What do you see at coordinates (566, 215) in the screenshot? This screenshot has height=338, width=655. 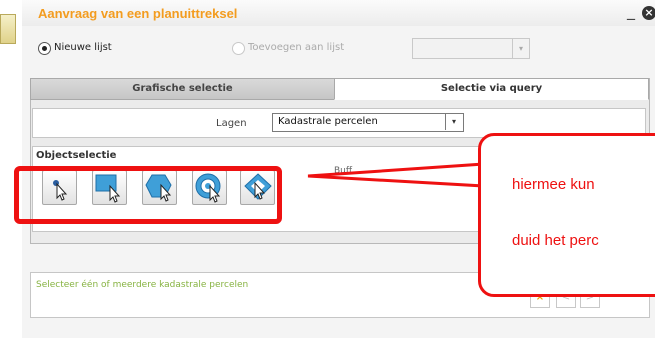 I see `callout-box` at bounding box center [566, 215].